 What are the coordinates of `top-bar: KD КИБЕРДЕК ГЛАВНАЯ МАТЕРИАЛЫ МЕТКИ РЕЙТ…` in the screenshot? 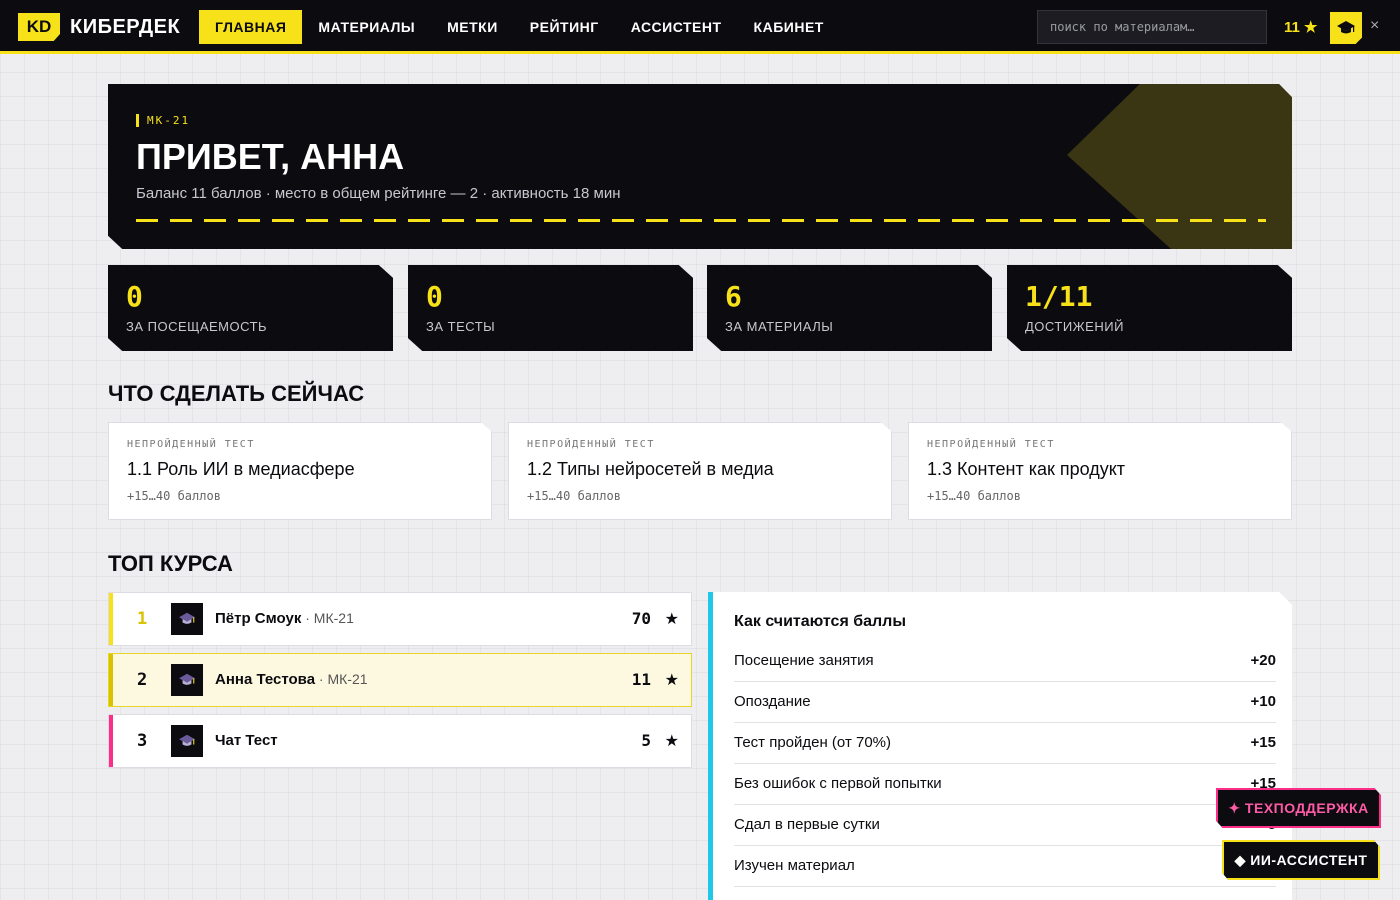 It's located at (700, 27).